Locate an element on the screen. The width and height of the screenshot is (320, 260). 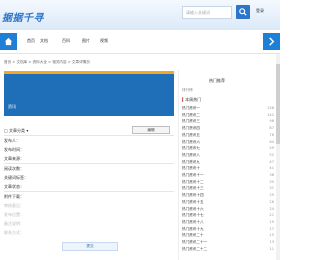
sidebar-item-count: 19 is located at coordinates (271, 221).